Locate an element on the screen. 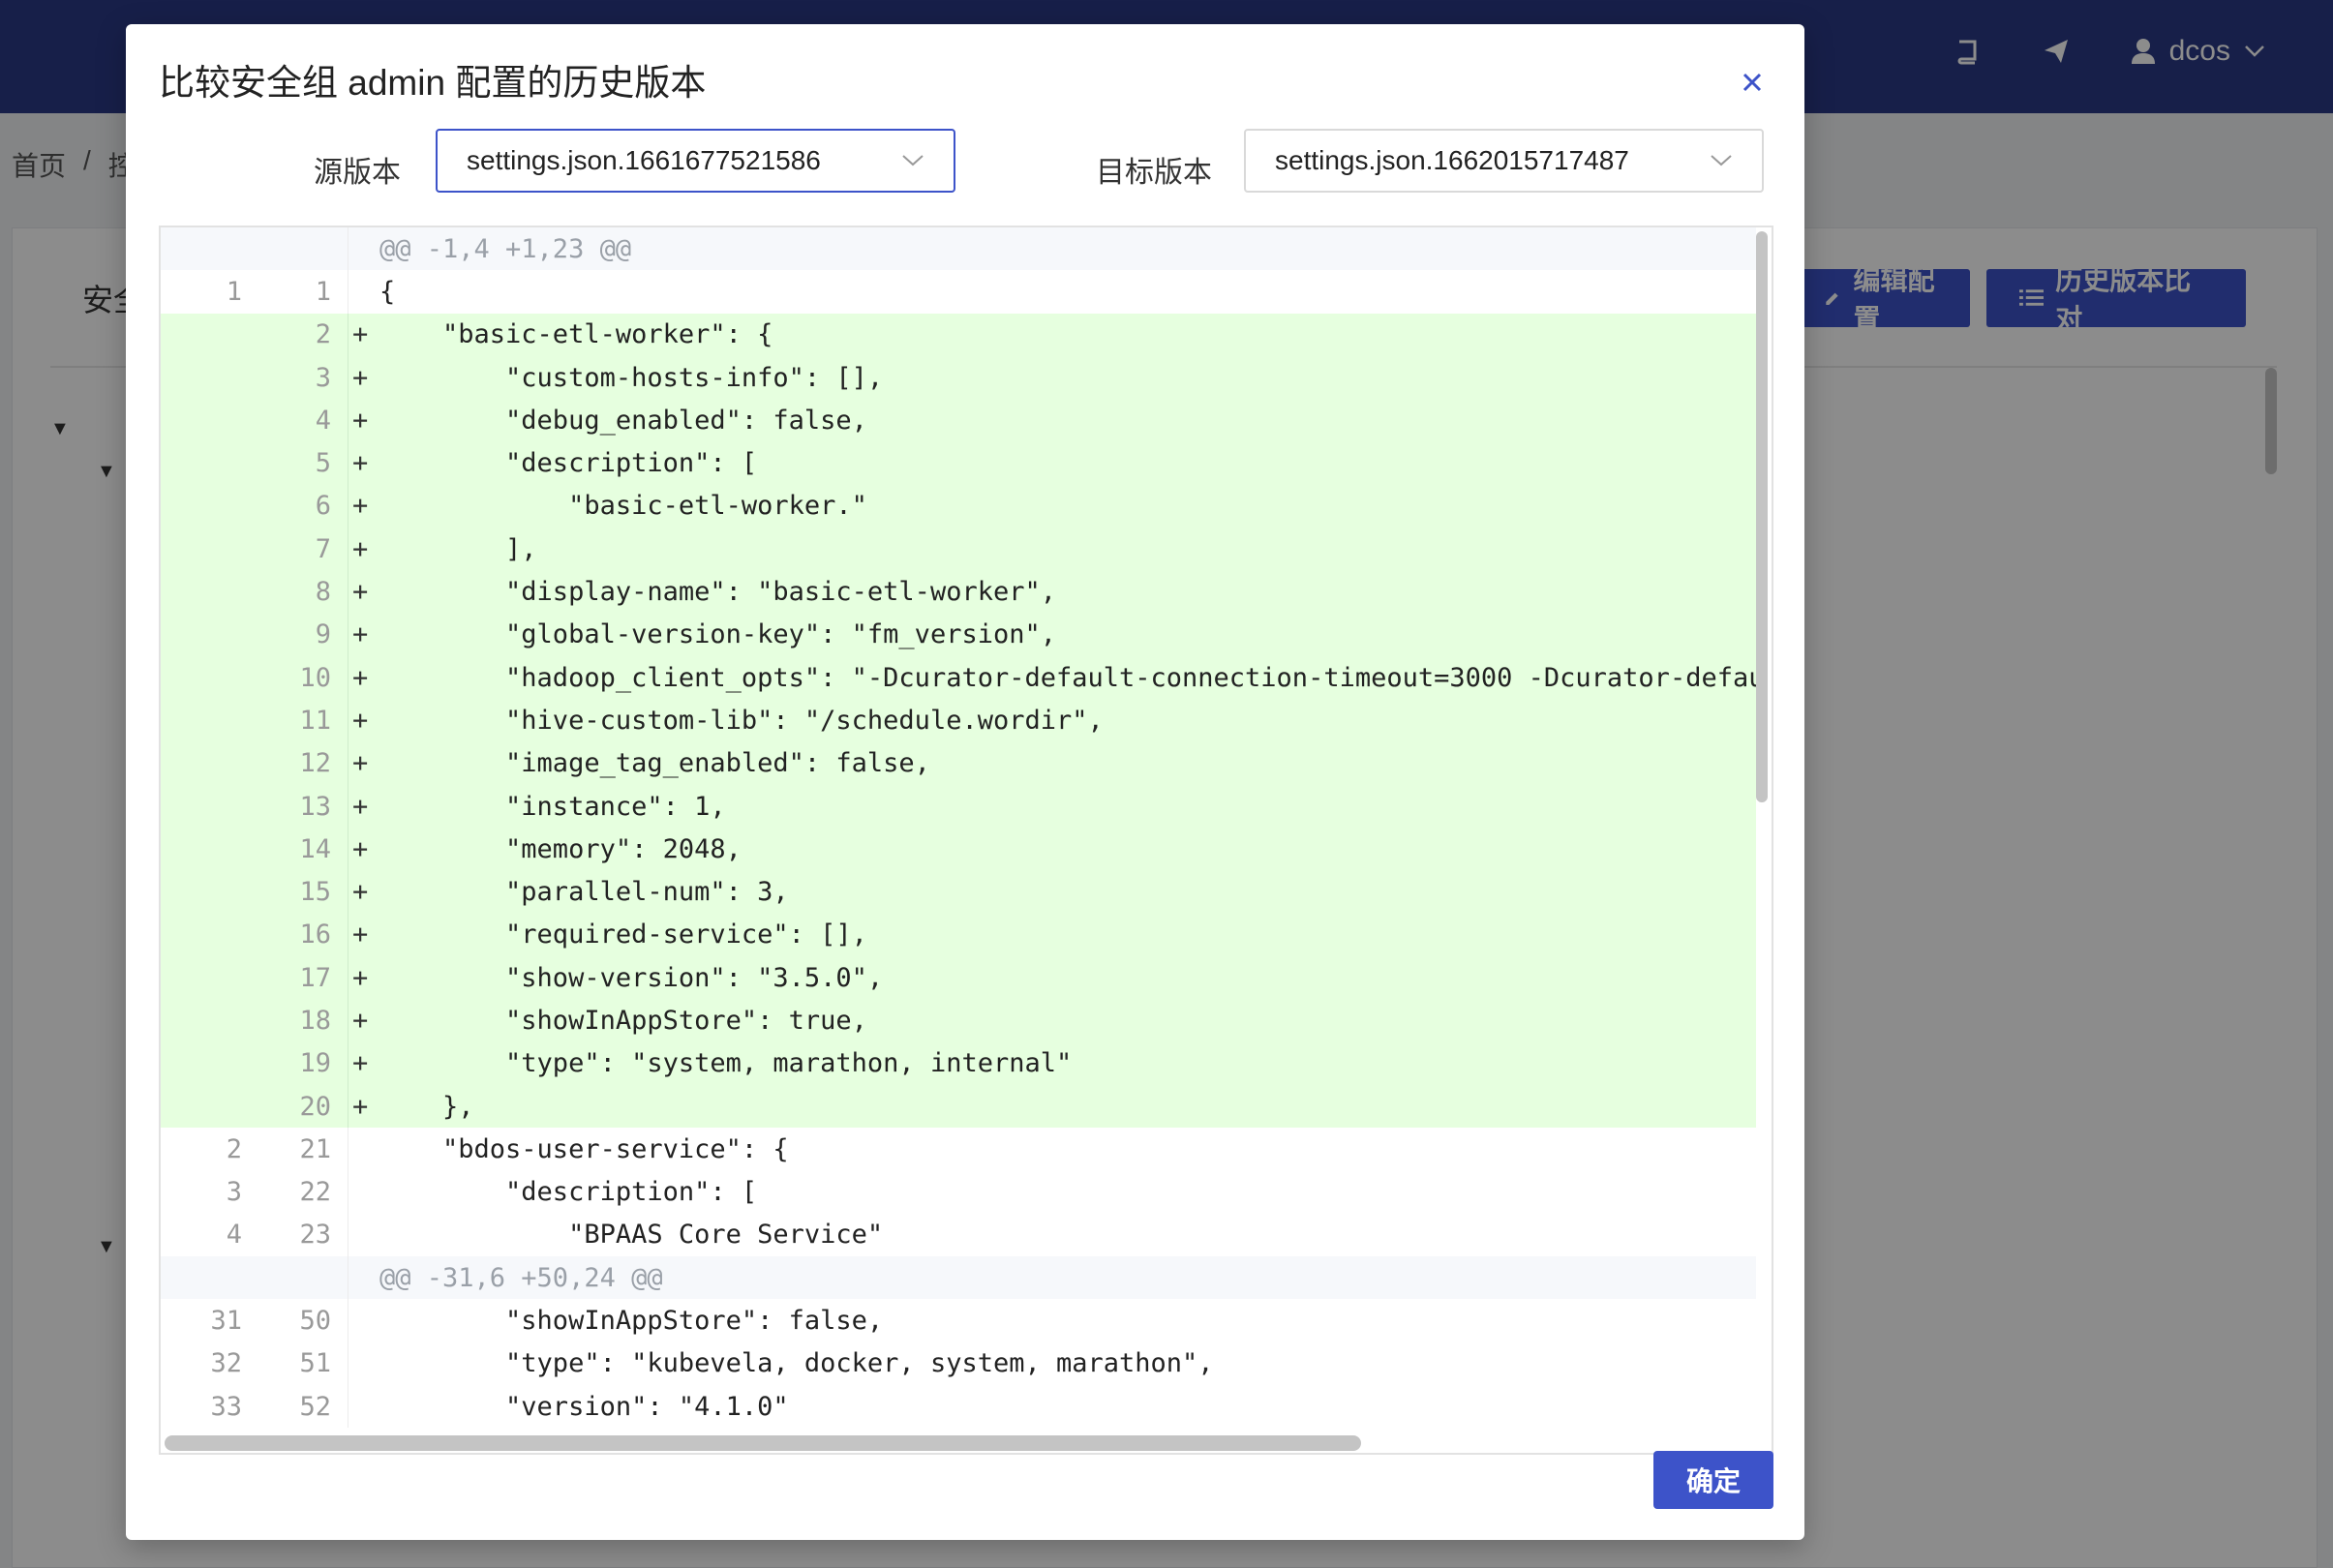 This screenshot has width=2333, height=1568. new-line-number: 5 is located at coordinates (301, 463).